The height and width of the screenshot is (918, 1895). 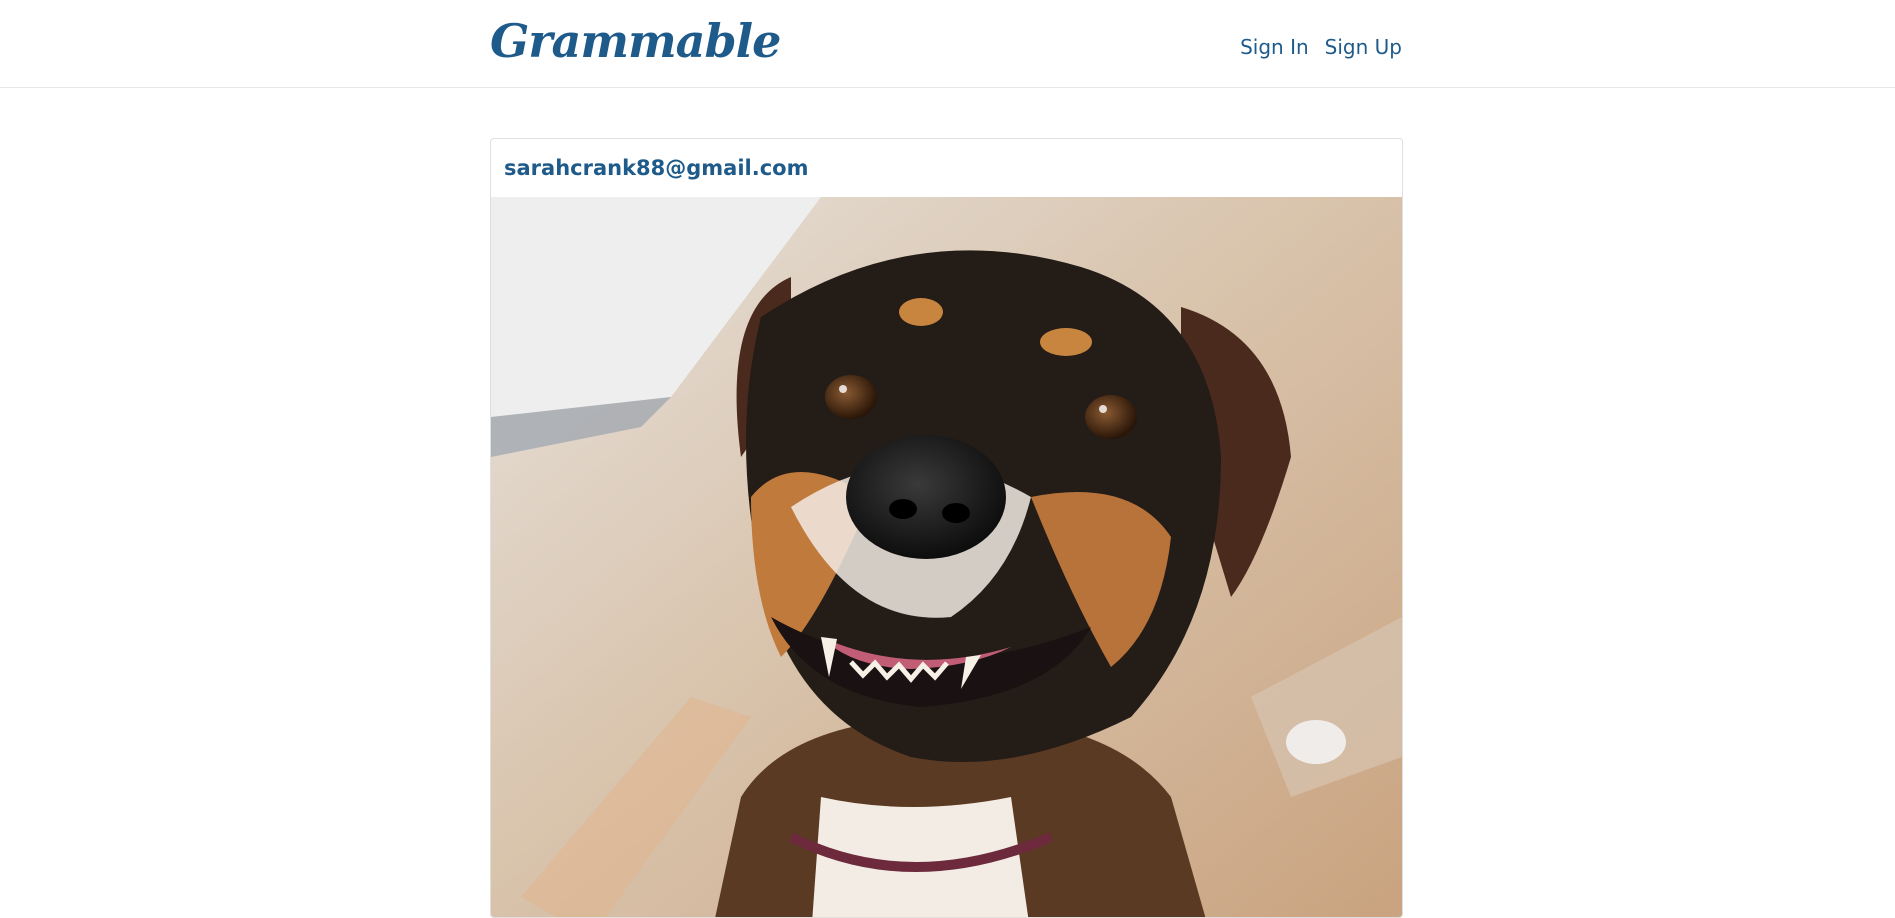 What do you see at coordinates (1363, 47) in the screenshot?
I see `sign-up-link: Sign Up` at bounding box center [1363, 47].